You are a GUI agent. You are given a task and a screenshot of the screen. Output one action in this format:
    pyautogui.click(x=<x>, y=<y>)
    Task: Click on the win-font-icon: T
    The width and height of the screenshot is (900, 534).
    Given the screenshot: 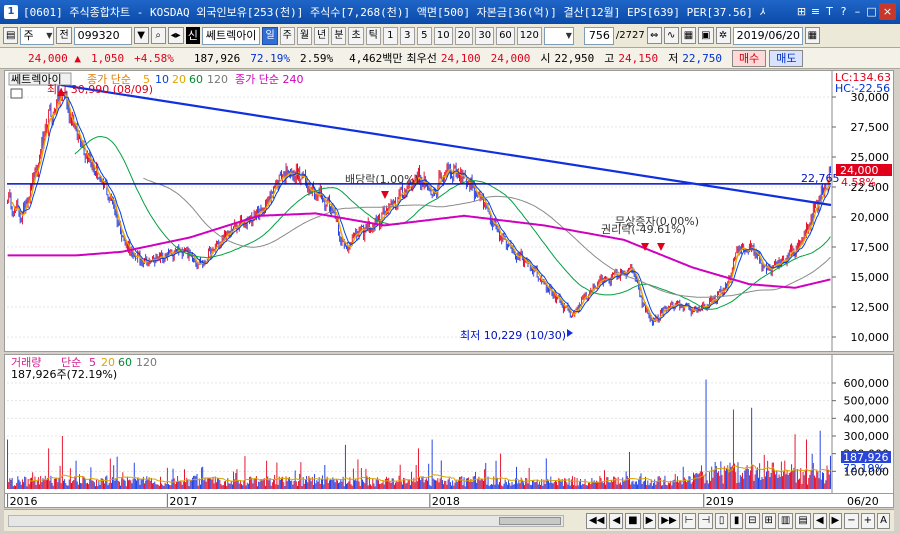 What is the action you would take?
    pyautogui.click(x=829, y=11)
    